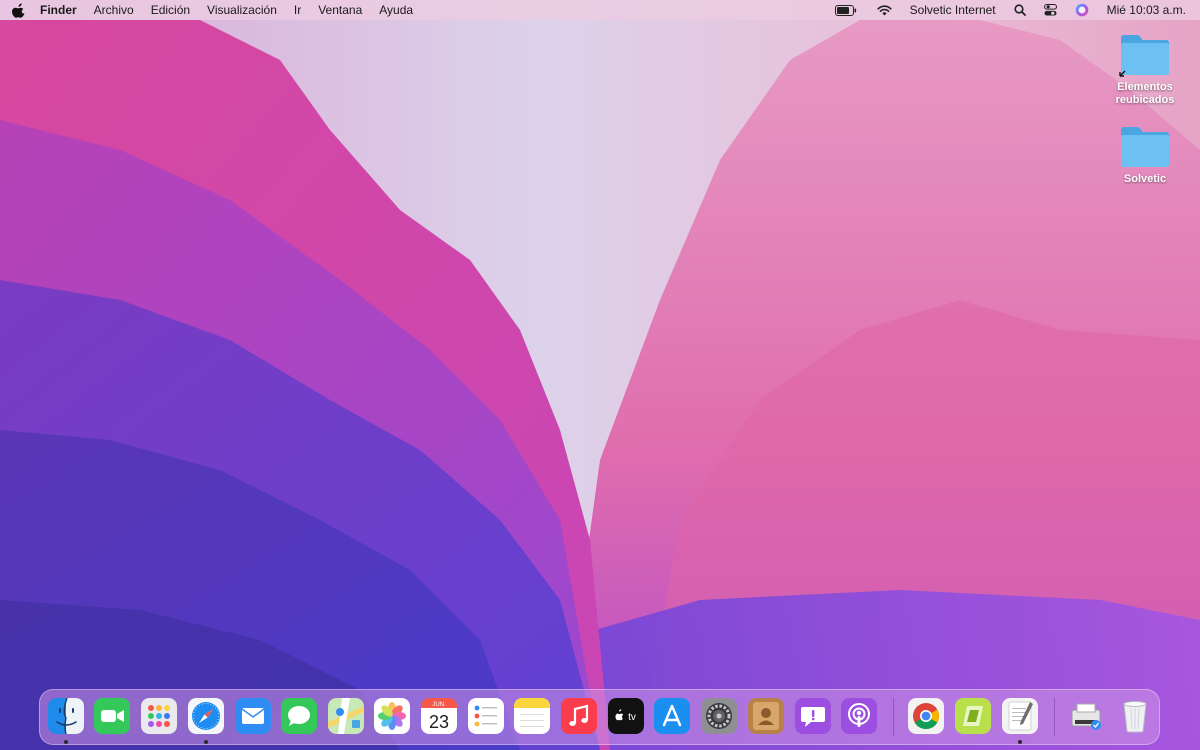  What do you see at coordinates (1145, 55) in the screenshot?
I see `folder-alias-icon` at bounding box center [1145, 55].